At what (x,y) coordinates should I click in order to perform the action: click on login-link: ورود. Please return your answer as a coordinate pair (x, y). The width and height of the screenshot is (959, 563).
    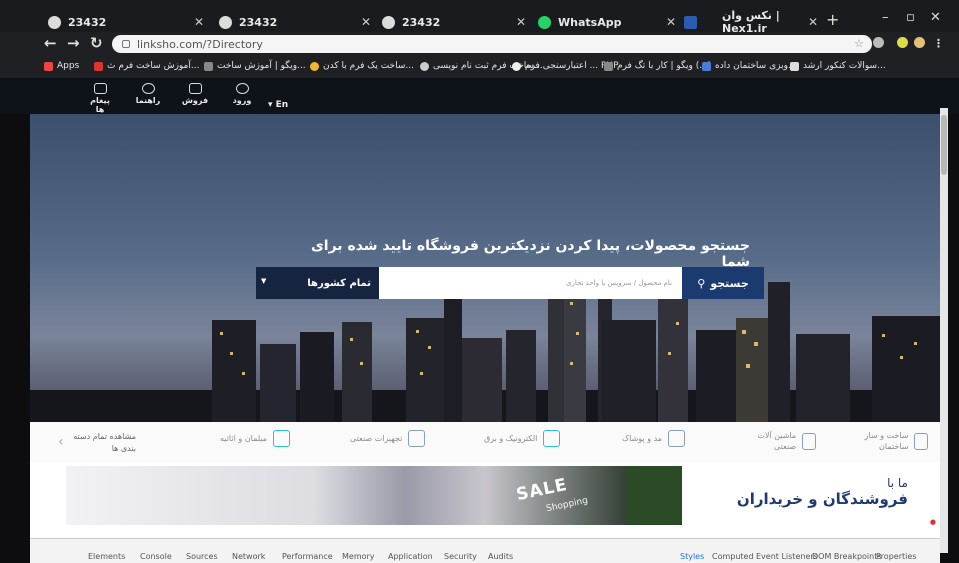
    Looking at the image, I should click on (242, 94).